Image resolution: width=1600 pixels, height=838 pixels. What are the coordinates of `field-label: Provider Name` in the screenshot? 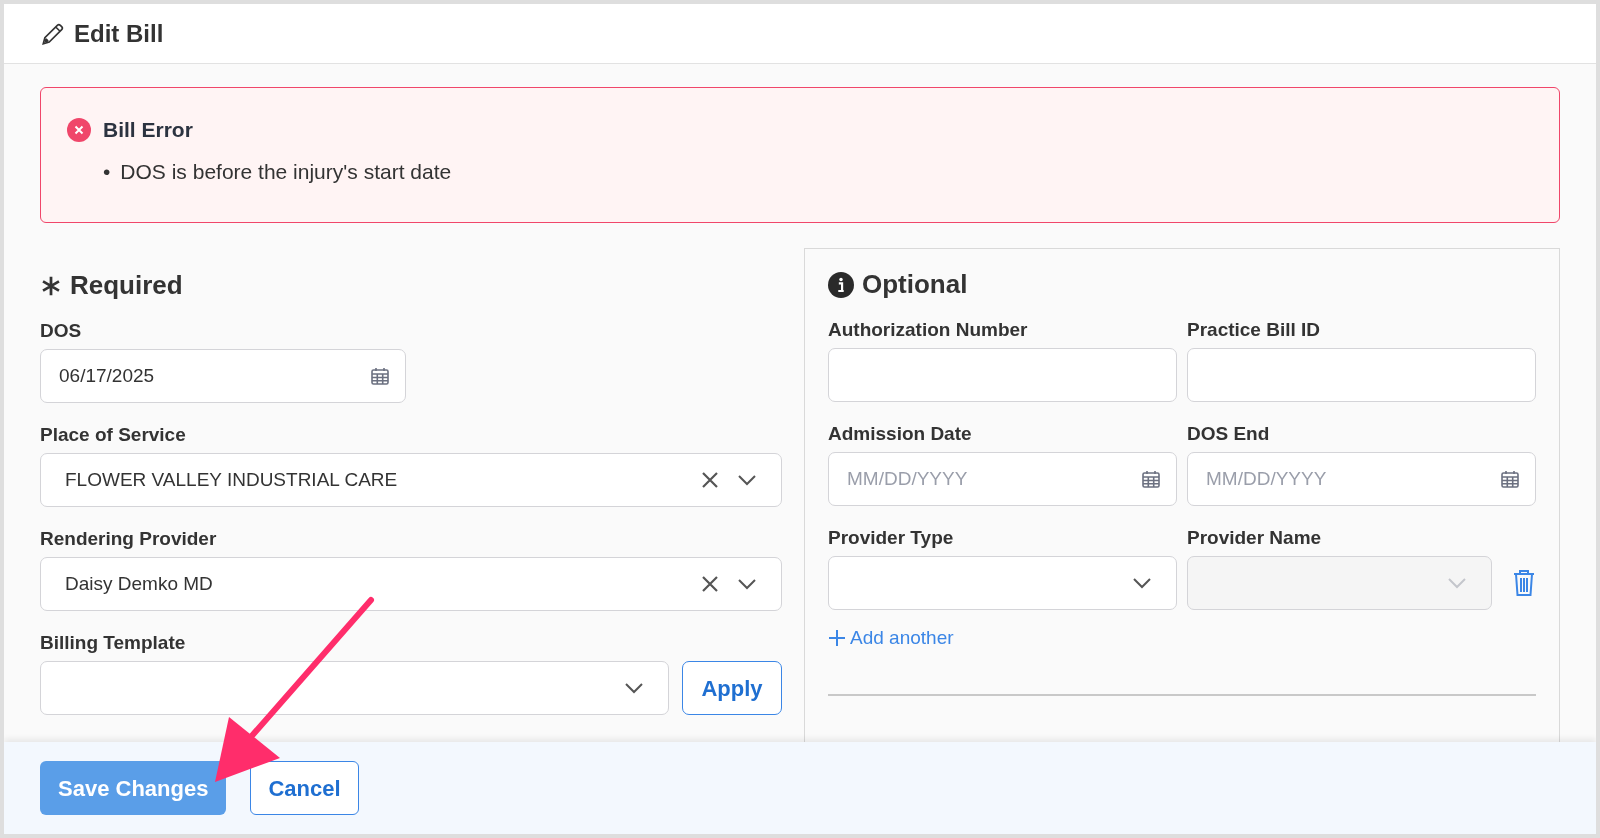 It's located at (1255, 538).